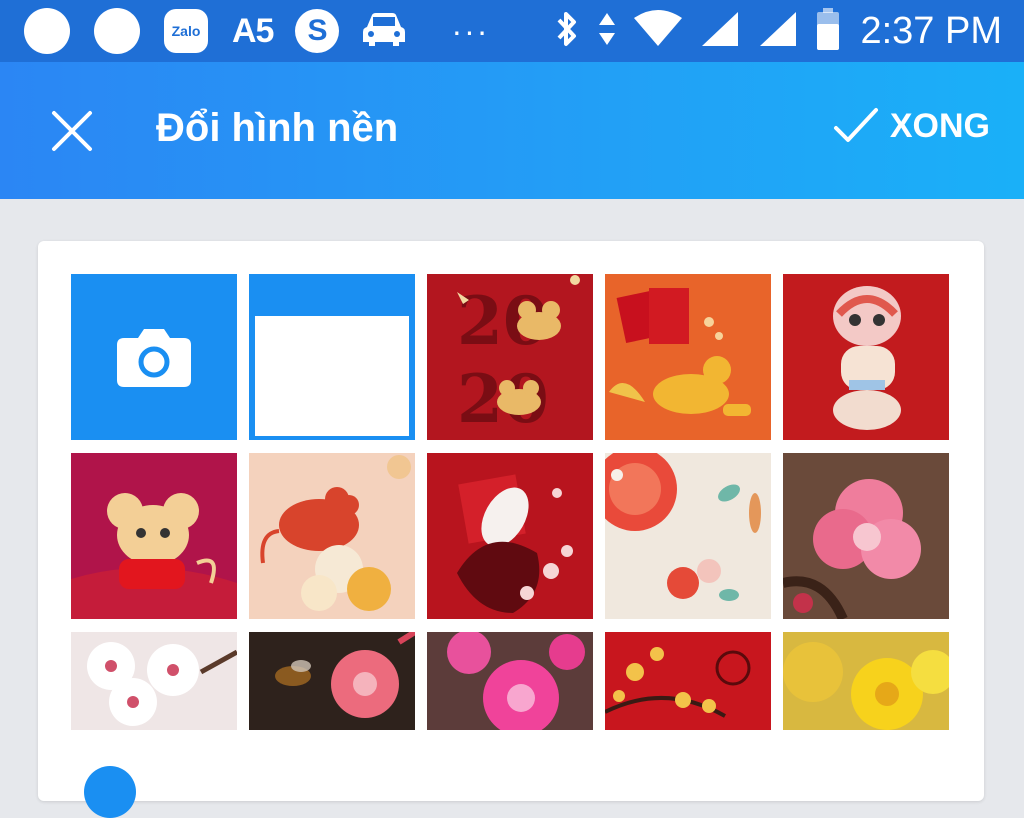 The height and width of the screenshot is (818, 1024). What do you see at coordinates (607, 31) in the screenshot?
I see `data-arrows-icon` at bounding box center [607, 31].